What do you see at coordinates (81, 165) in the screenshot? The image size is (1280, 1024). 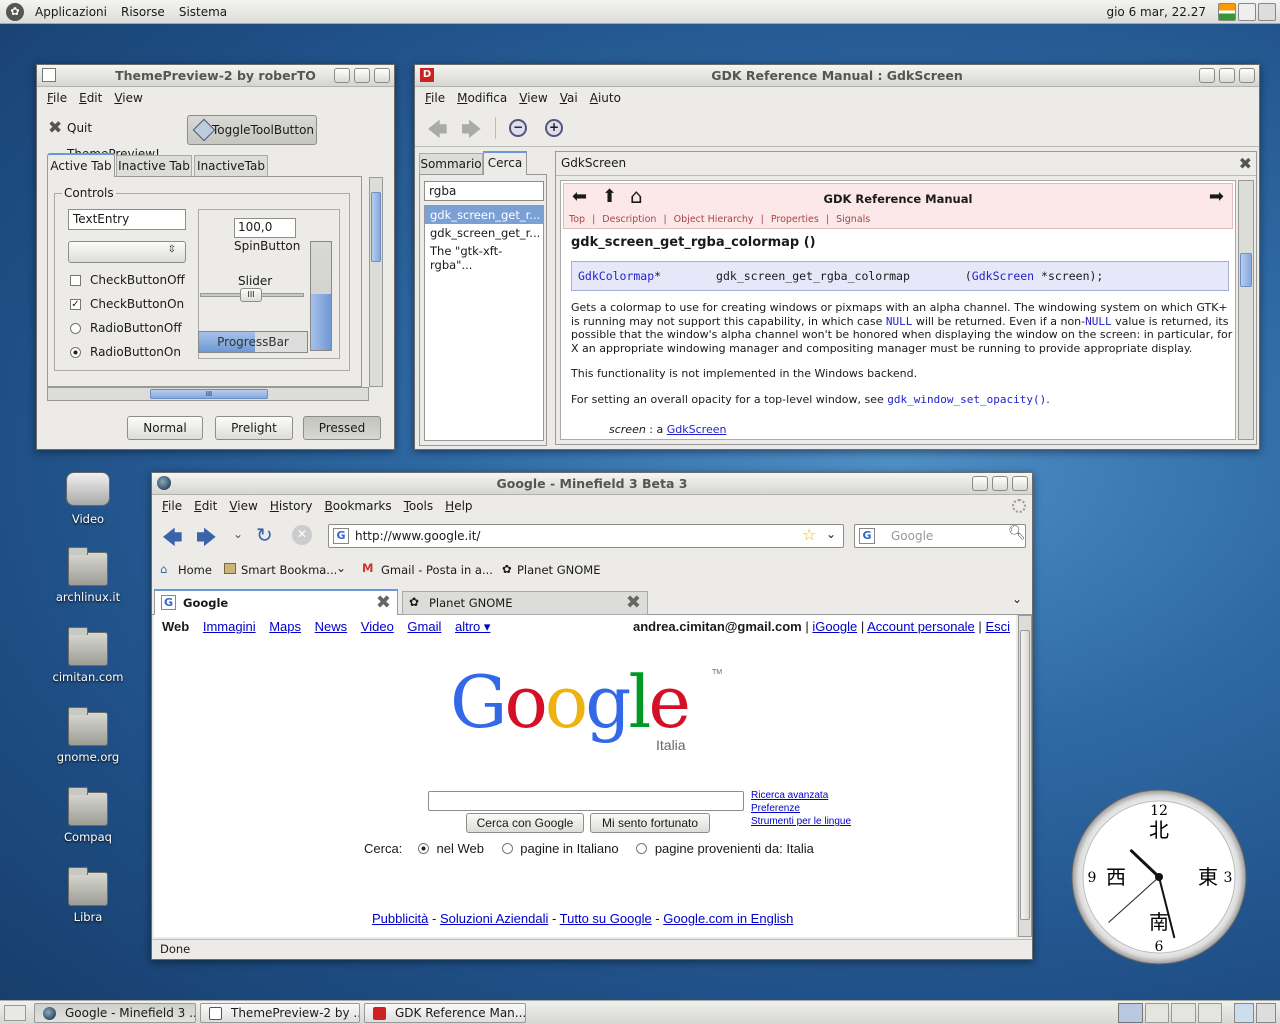 I see `tab-active: Active Tab` at bounding box center [81, 165].